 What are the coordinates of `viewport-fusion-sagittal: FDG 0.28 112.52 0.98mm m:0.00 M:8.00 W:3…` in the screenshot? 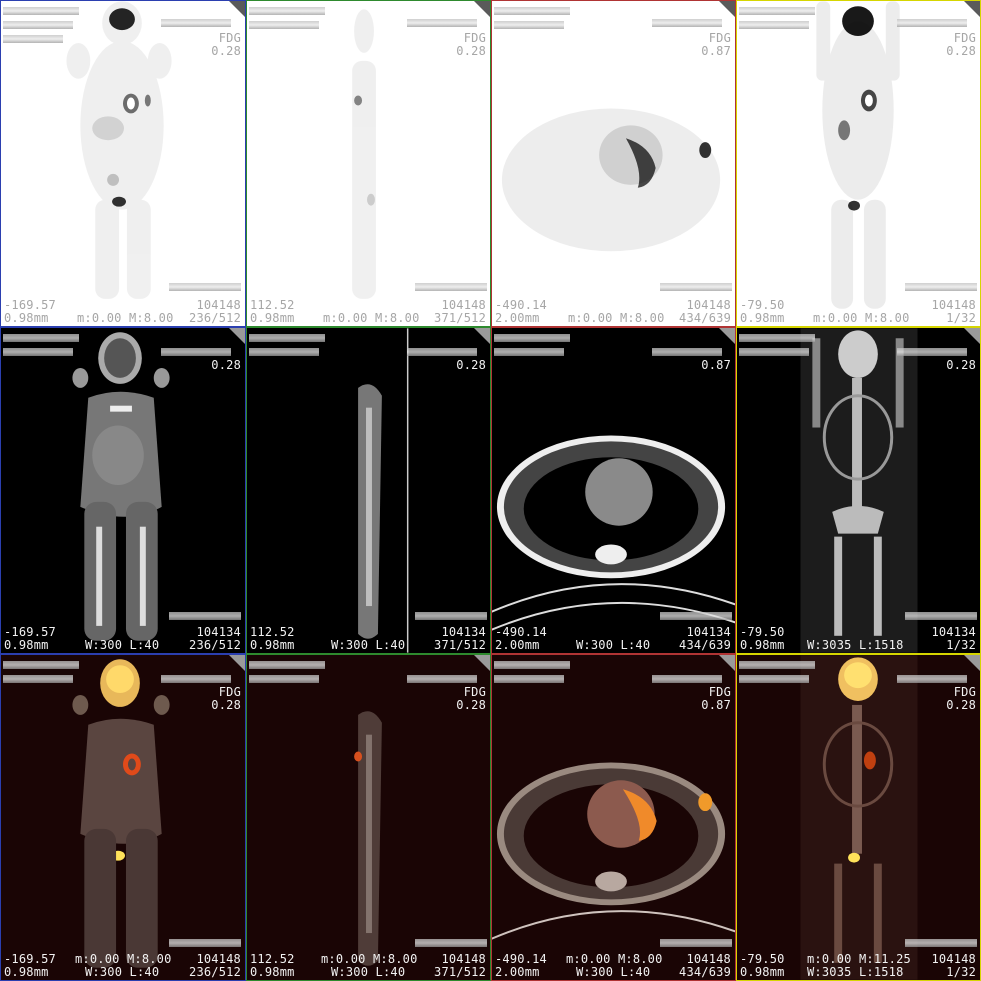 It's located at (368, 817).